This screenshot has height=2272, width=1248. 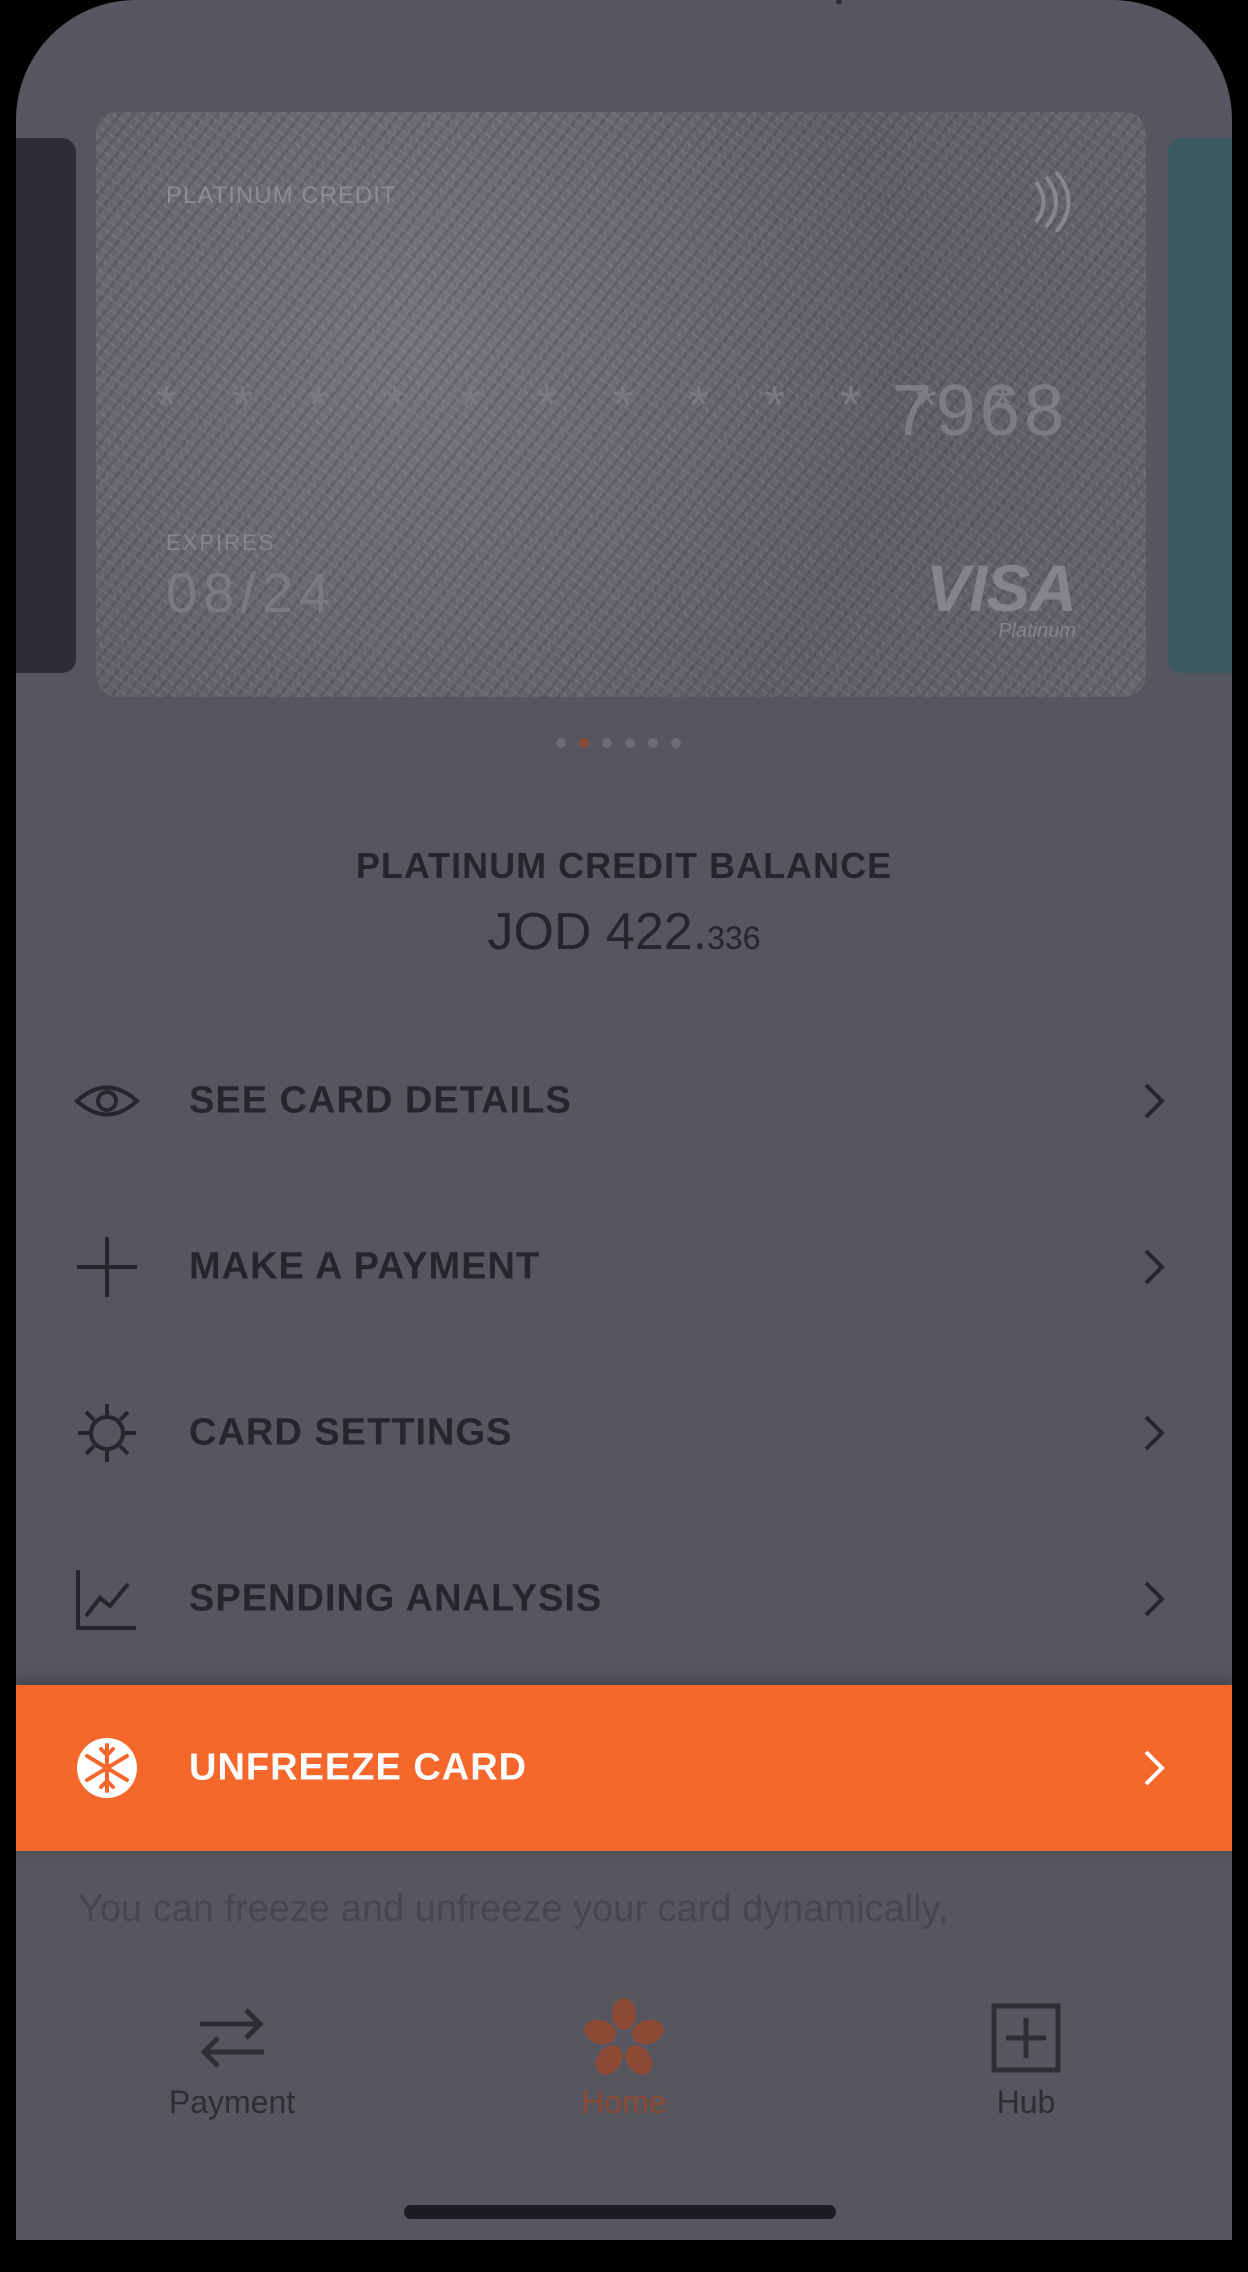 I want to click on unfreeze-card-label: UNFREEZE CARD, so click(x=358, y=1767).